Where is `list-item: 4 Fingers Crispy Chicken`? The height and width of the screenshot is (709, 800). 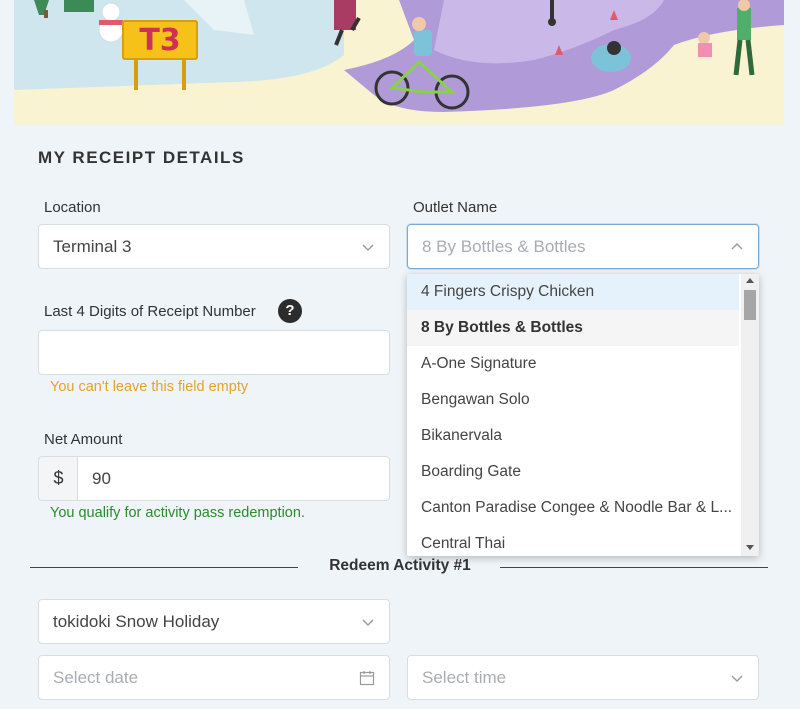 list-item: 4 Fingers Crispy Chicken is located at coordinates (573, 292).